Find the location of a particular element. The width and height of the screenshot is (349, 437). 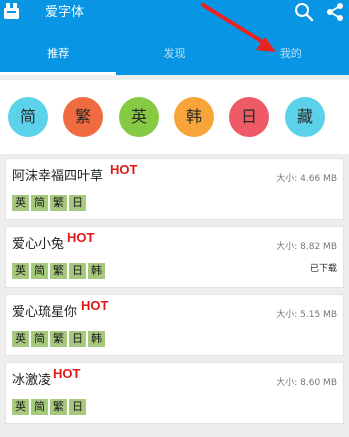

filter-traditional: 繁 is located at coordinates (83, 117).